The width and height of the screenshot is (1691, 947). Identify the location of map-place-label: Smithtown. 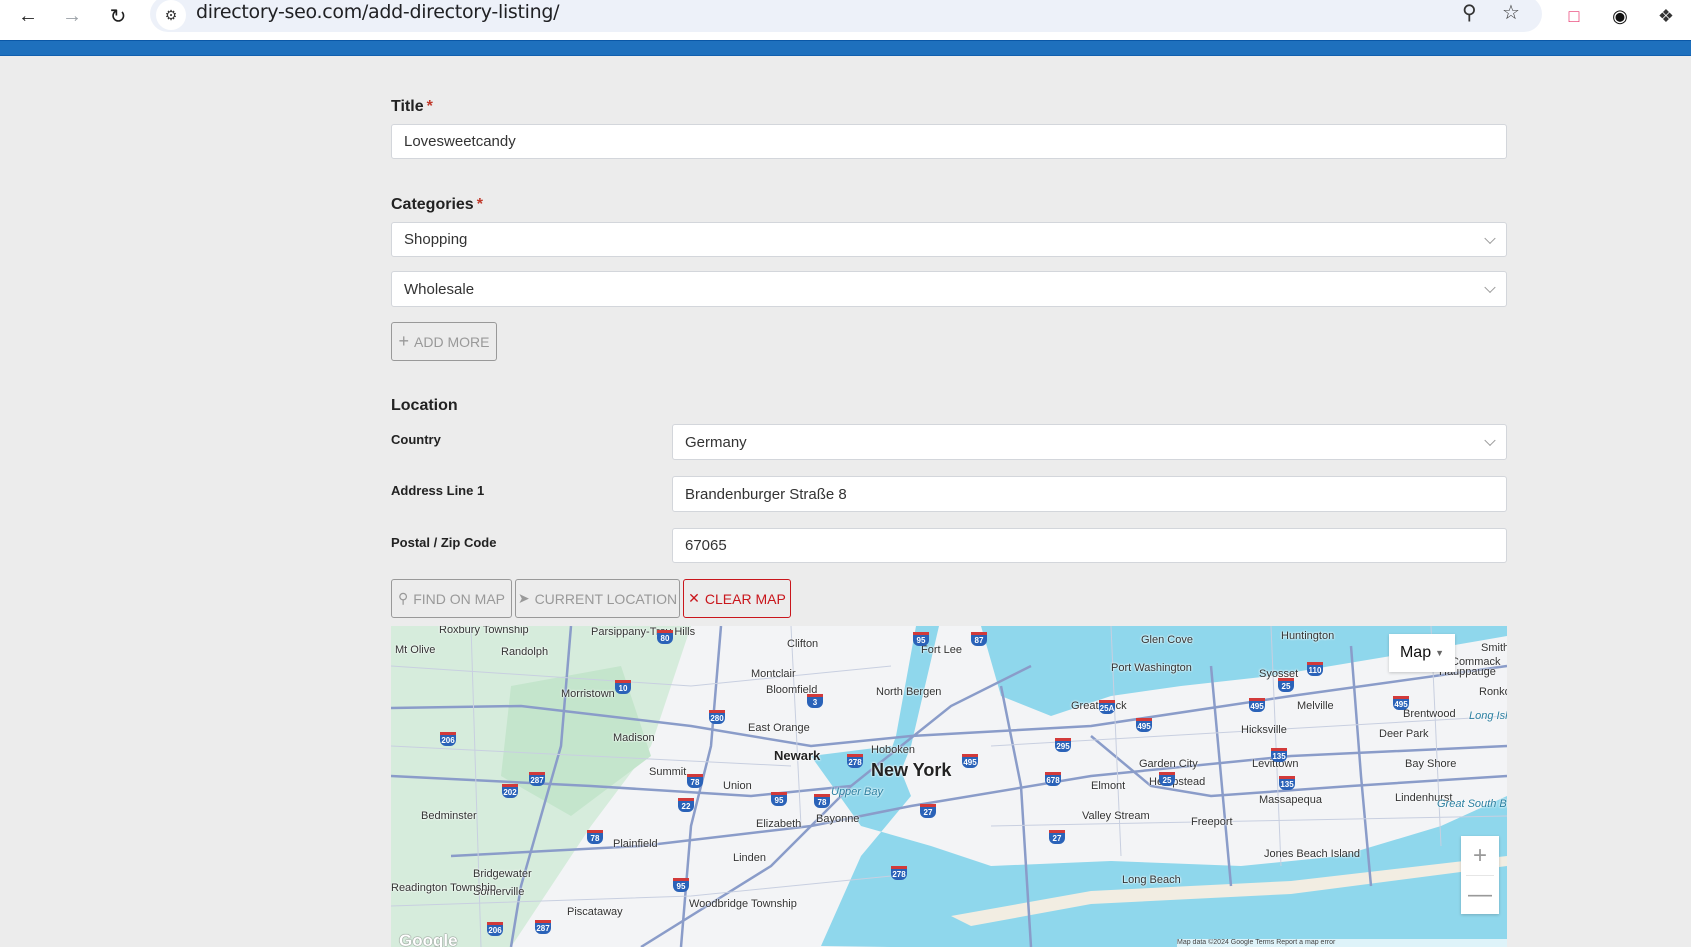
(1494, 648).